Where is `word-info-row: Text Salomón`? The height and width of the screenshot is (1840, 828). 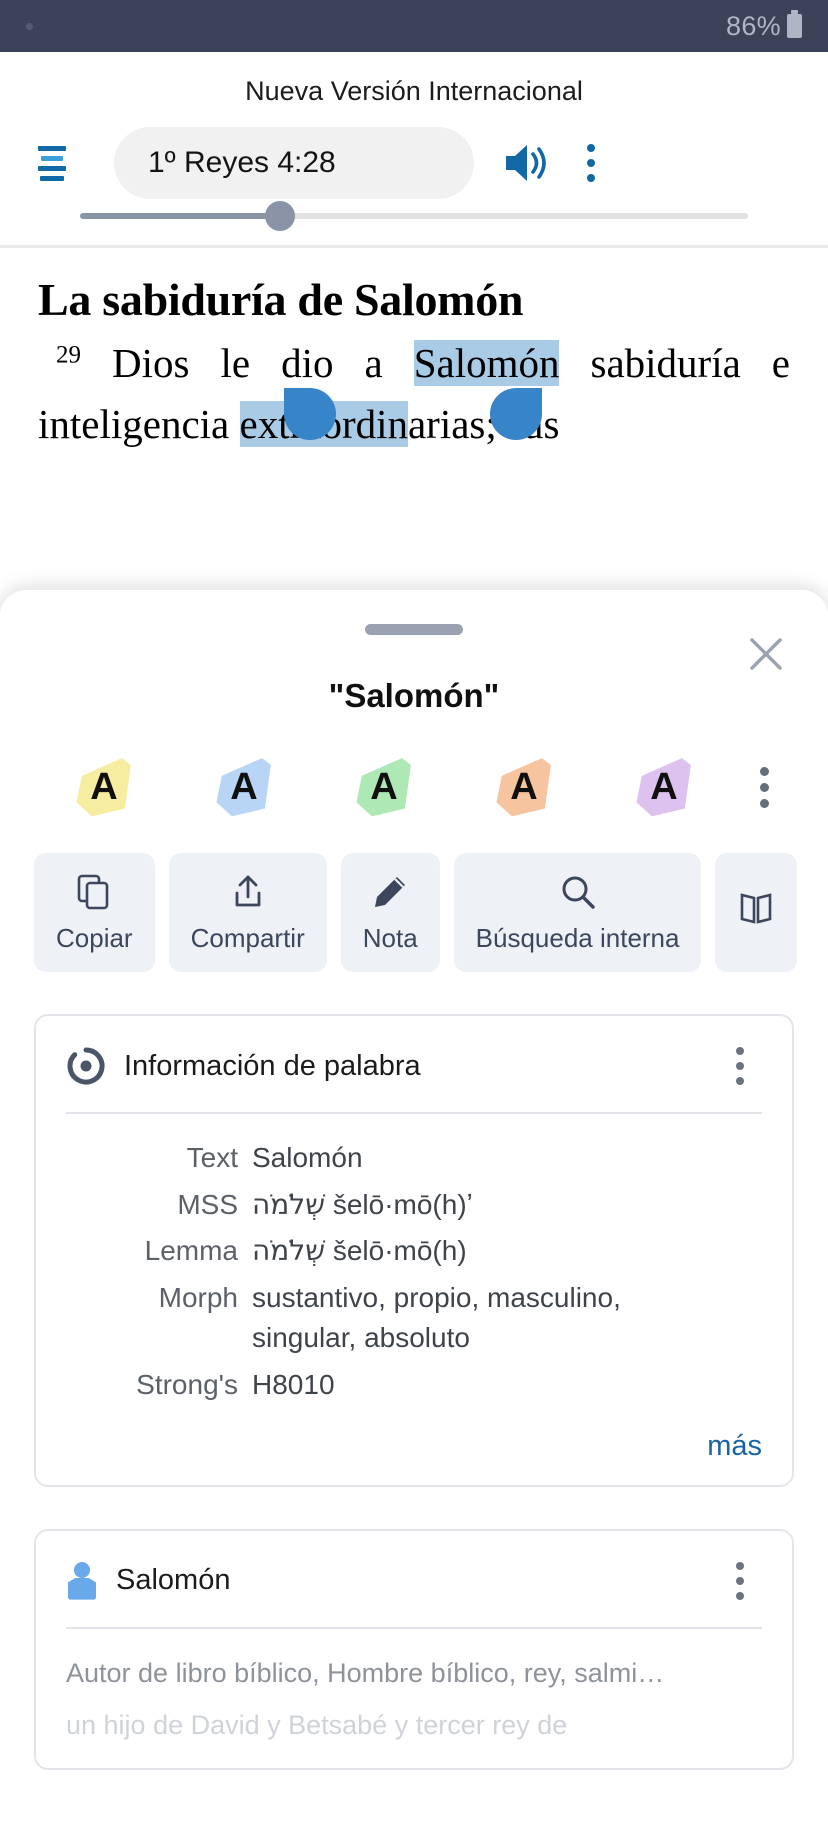 word-info-row: Text Salomón is located at coordinates (414, 1158).